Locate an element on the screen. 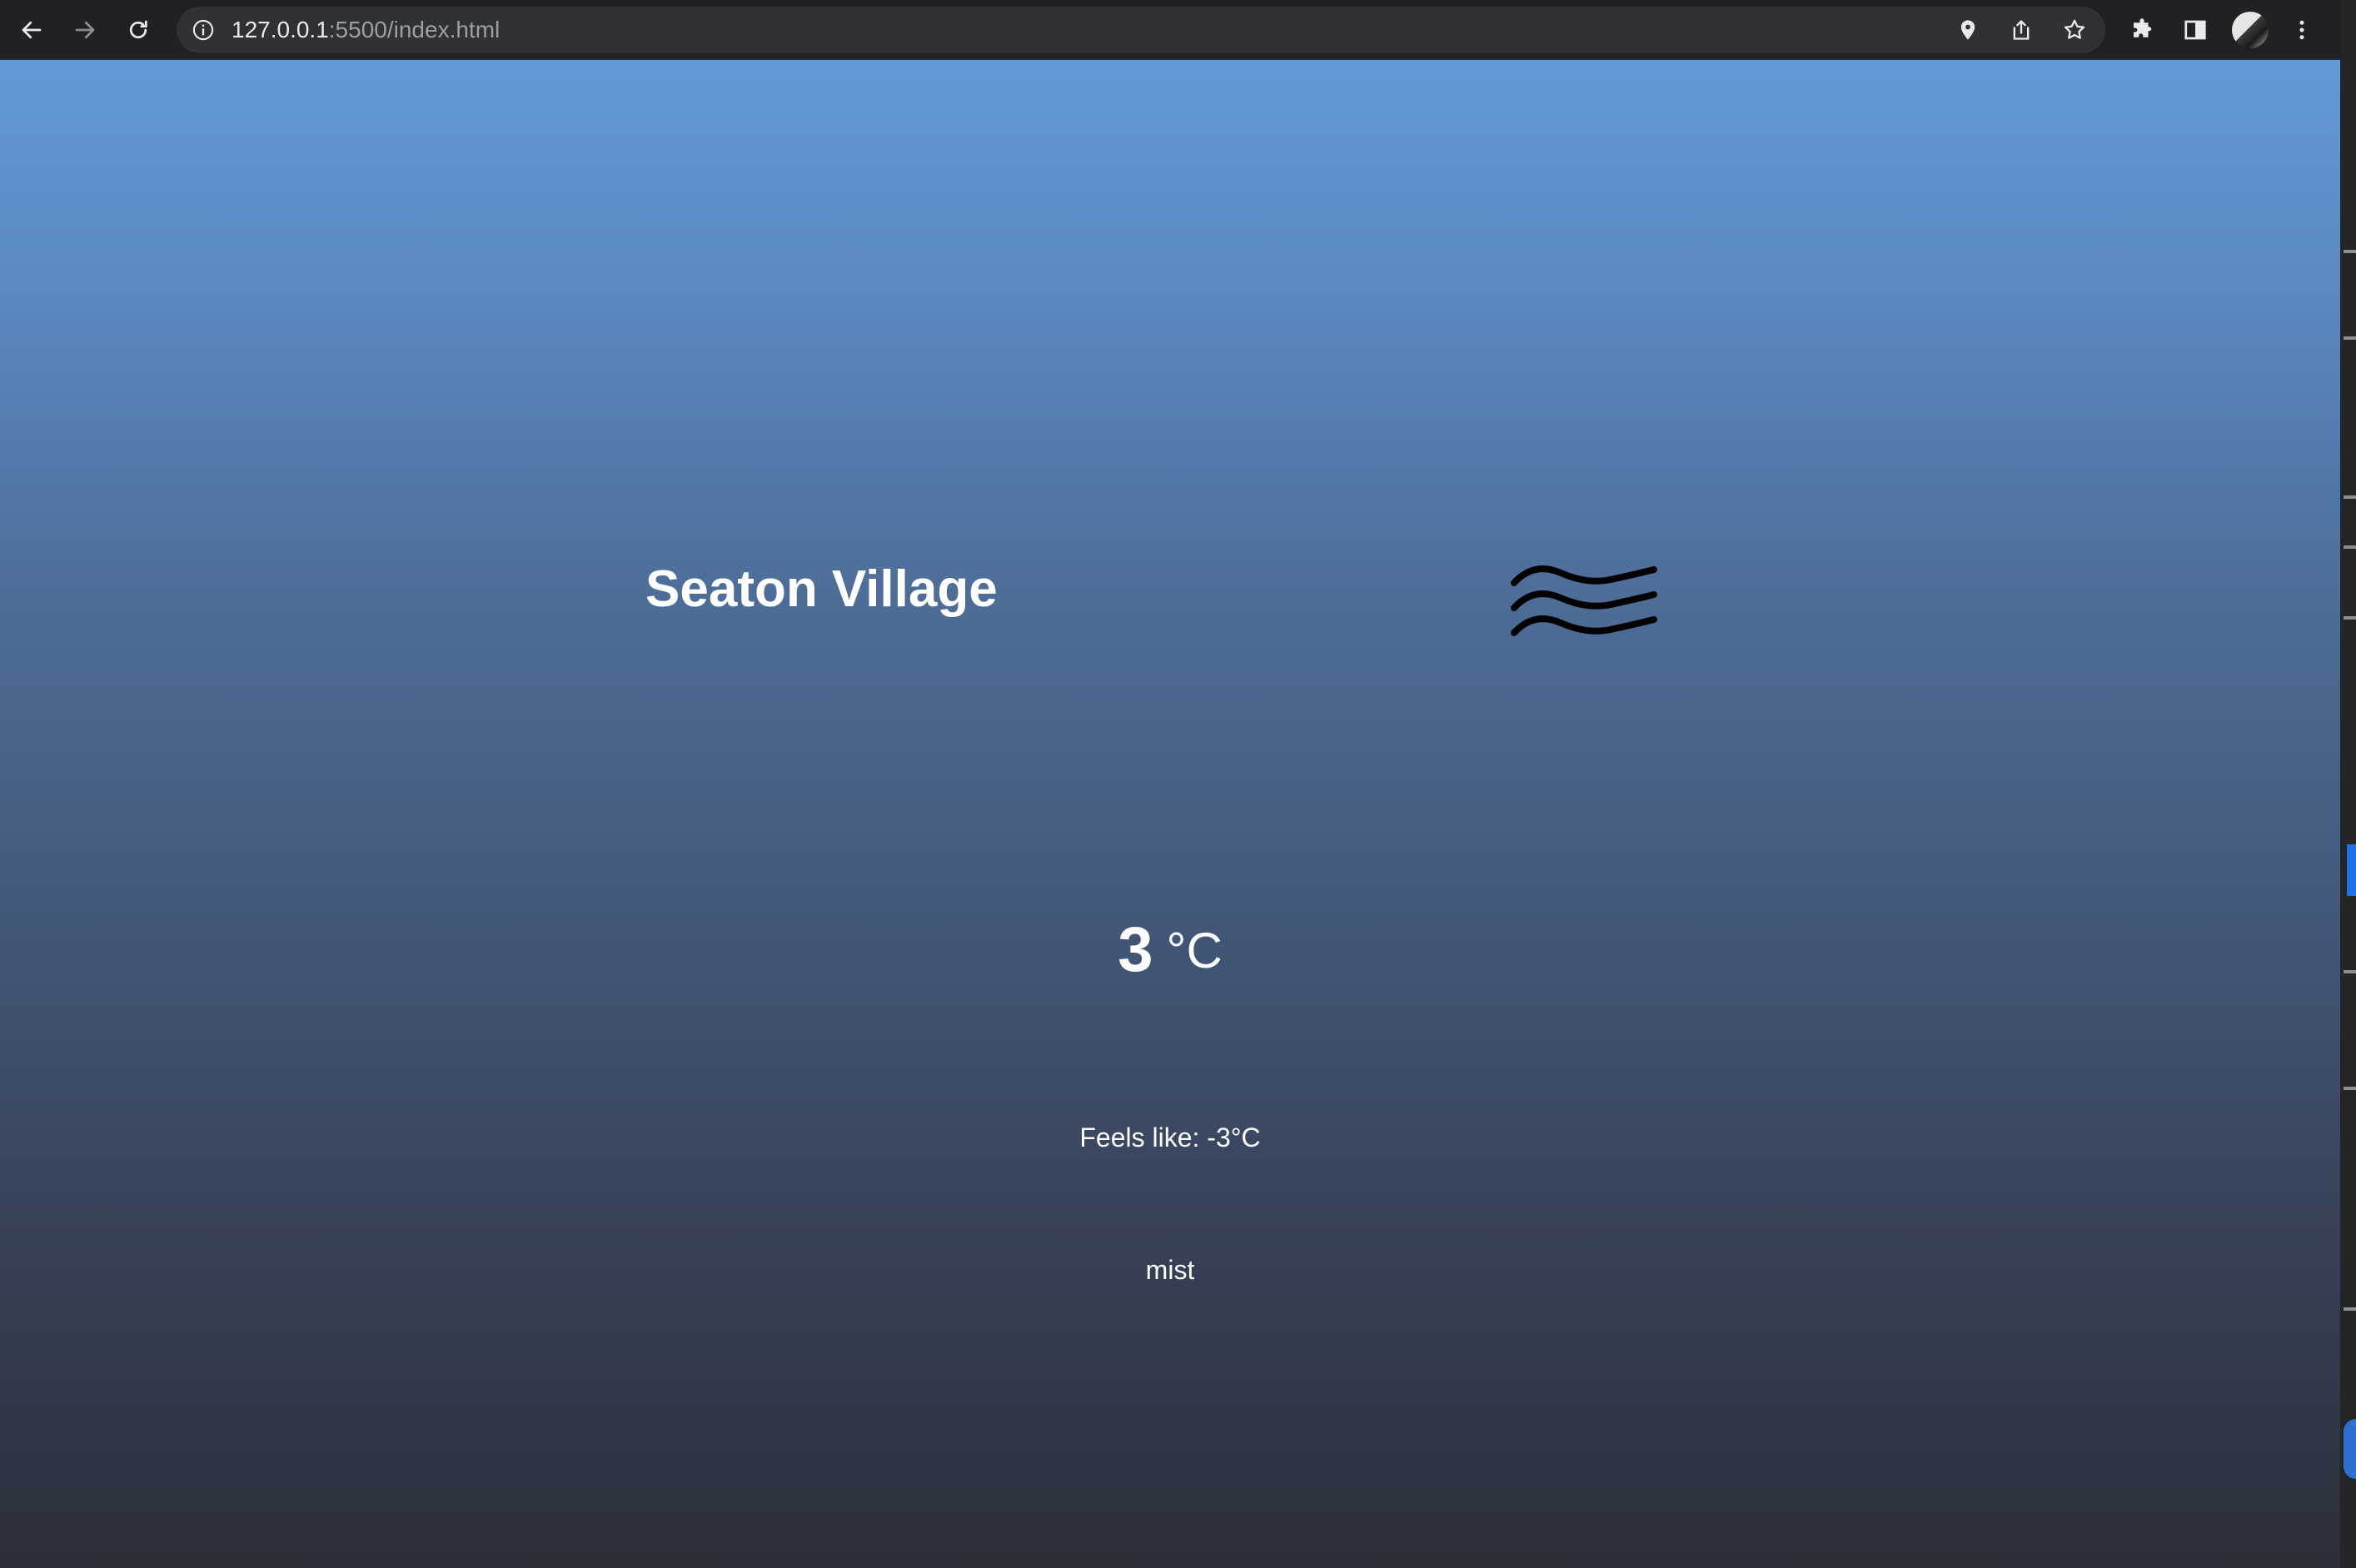 This screenshot has width=2356, height=1568. edge-button is located at coordinates (2350, 1449).